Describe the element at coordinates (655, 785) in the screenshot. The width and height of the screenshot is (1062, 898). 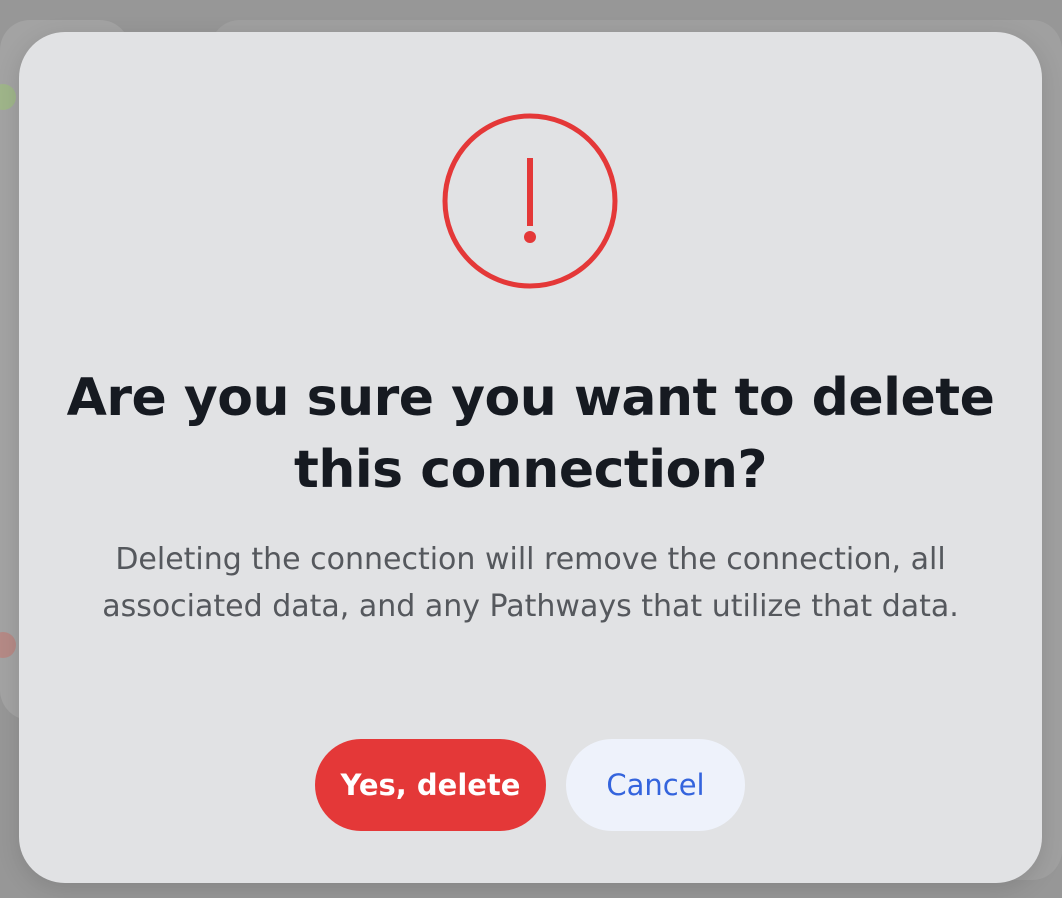
I see `cancel-button: Cancel` at that location.